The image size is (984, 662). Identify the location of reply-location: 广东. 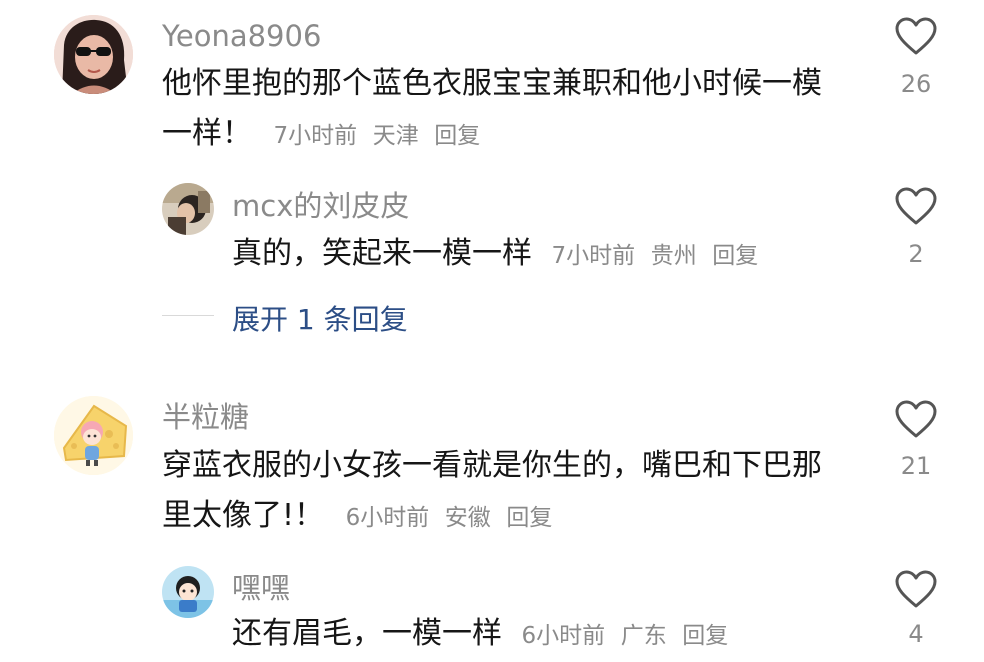
(643, 636).